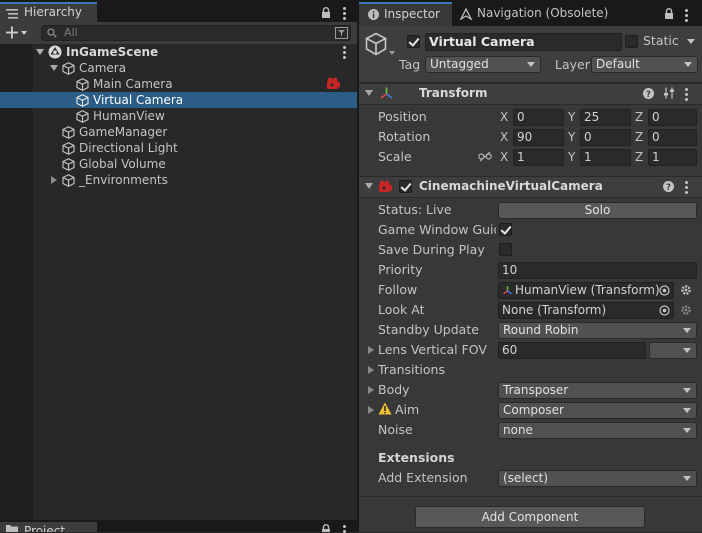 The image size is (702, 533). I want to click on position-z-field: 0, so click(672, 117).